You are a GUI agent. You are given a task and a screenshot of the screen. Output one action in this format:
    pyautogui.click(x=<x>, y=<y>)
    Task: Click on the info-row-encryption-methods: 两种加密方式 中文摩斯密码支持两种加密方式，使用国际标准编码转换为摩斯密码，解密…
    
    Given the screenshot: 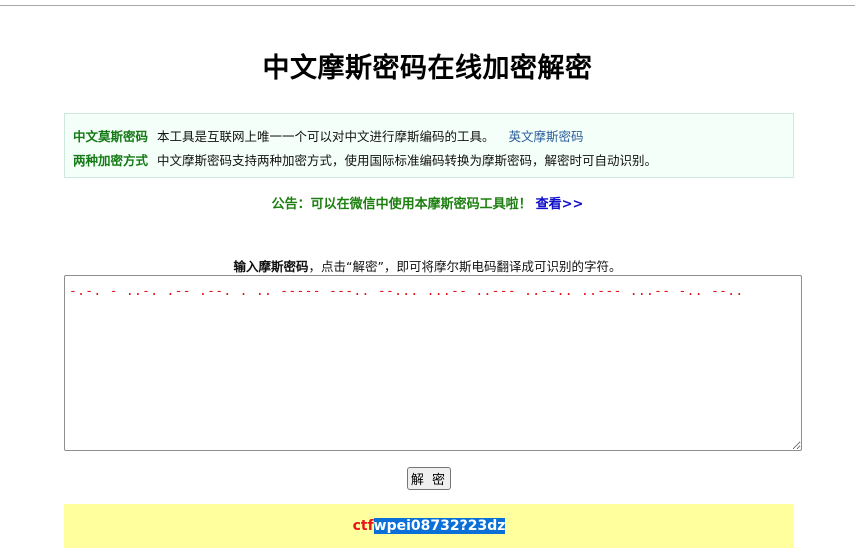 What is the action you would take?
    pyautogui.click(x=429, y=161)
    